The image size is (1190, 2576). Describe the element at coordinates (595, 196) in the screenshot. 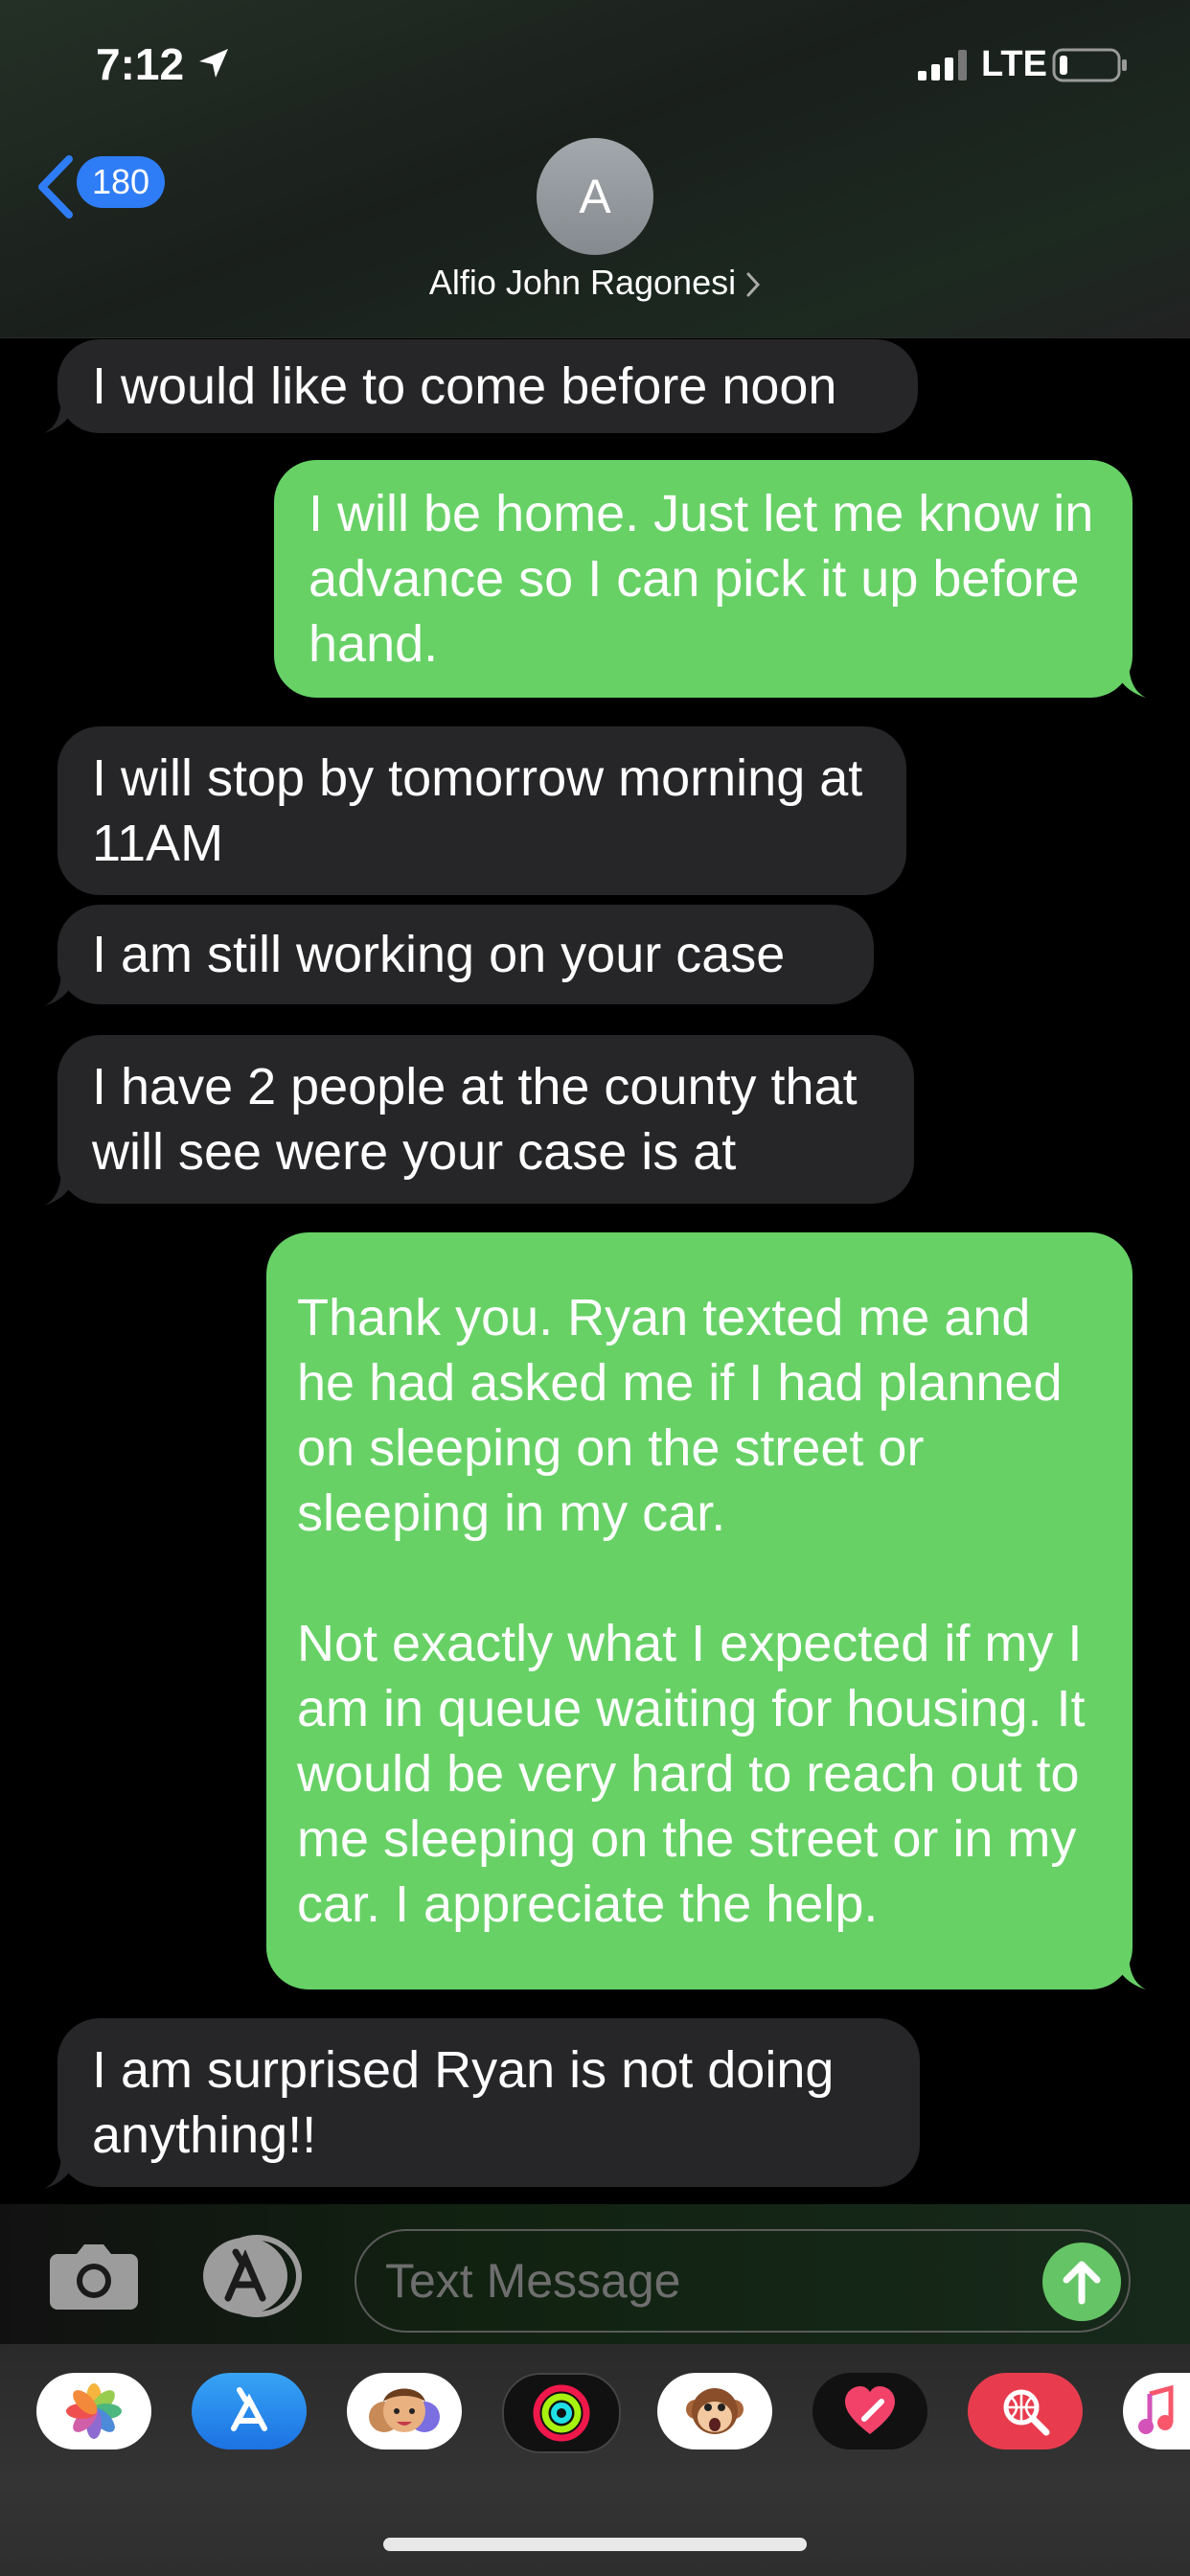

I see `contact-avatar: A` at that location.